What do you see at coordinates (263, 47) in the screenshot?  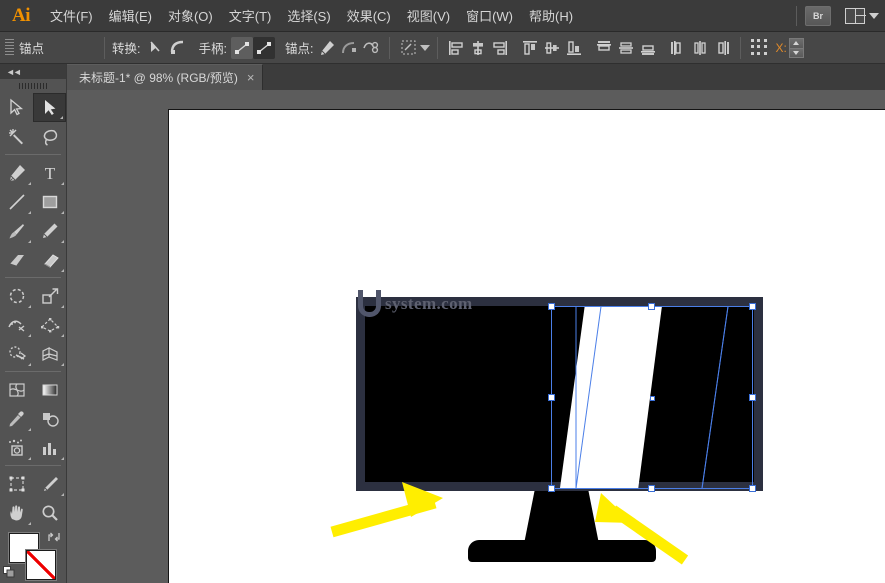 I see `hide-handles-icon` at bounding box center [263, 47].